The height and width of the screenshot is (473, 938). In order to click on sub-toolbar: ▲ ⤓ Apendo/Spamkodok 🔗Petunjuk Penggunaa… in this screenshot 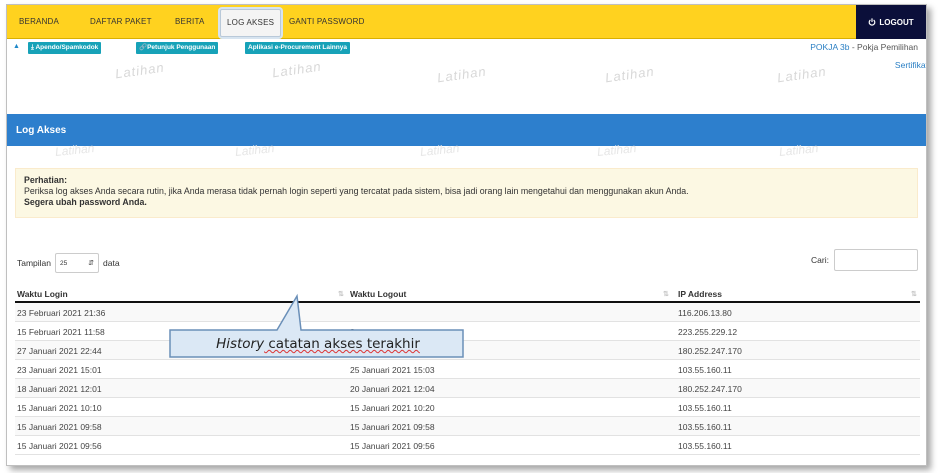, I will do `click(466, 55)`.